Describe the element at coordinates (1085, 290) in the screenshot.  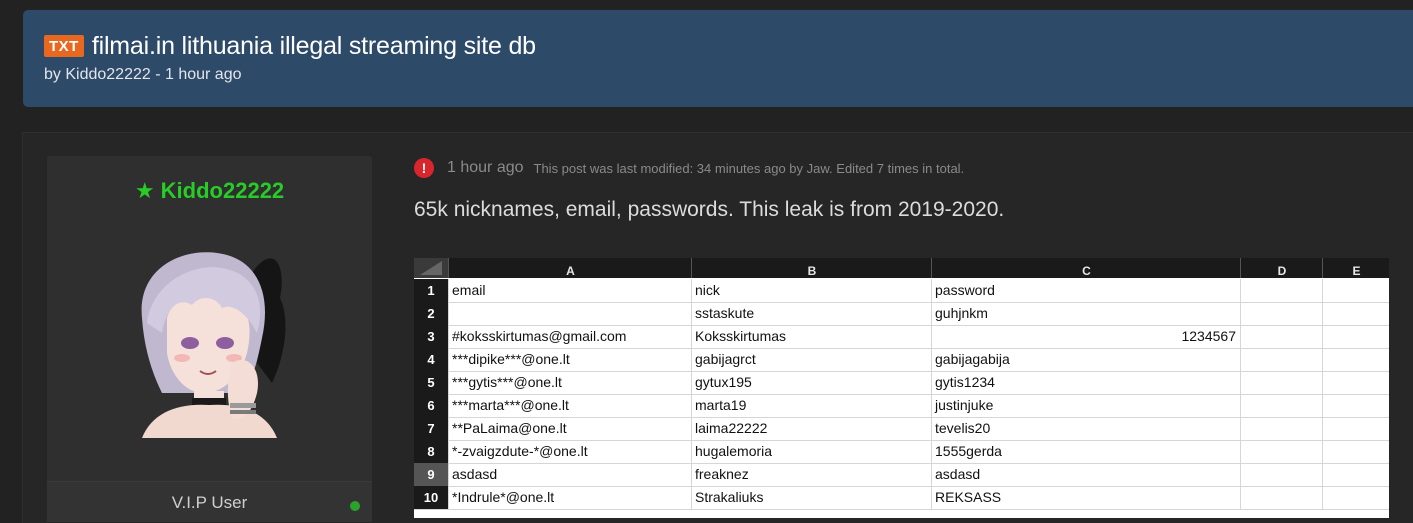
I see `cell-c: password` at that location.